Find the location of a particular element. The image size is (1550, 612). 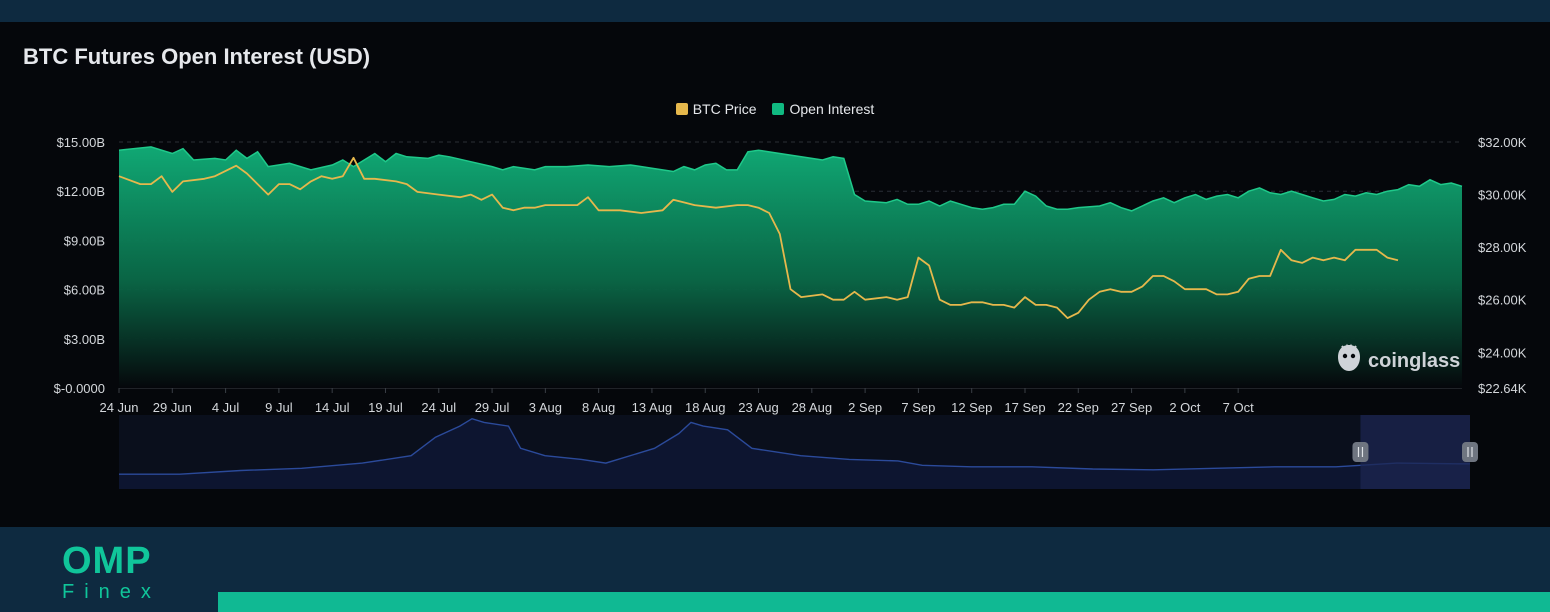

navigator is located at coordinates (798, 452).